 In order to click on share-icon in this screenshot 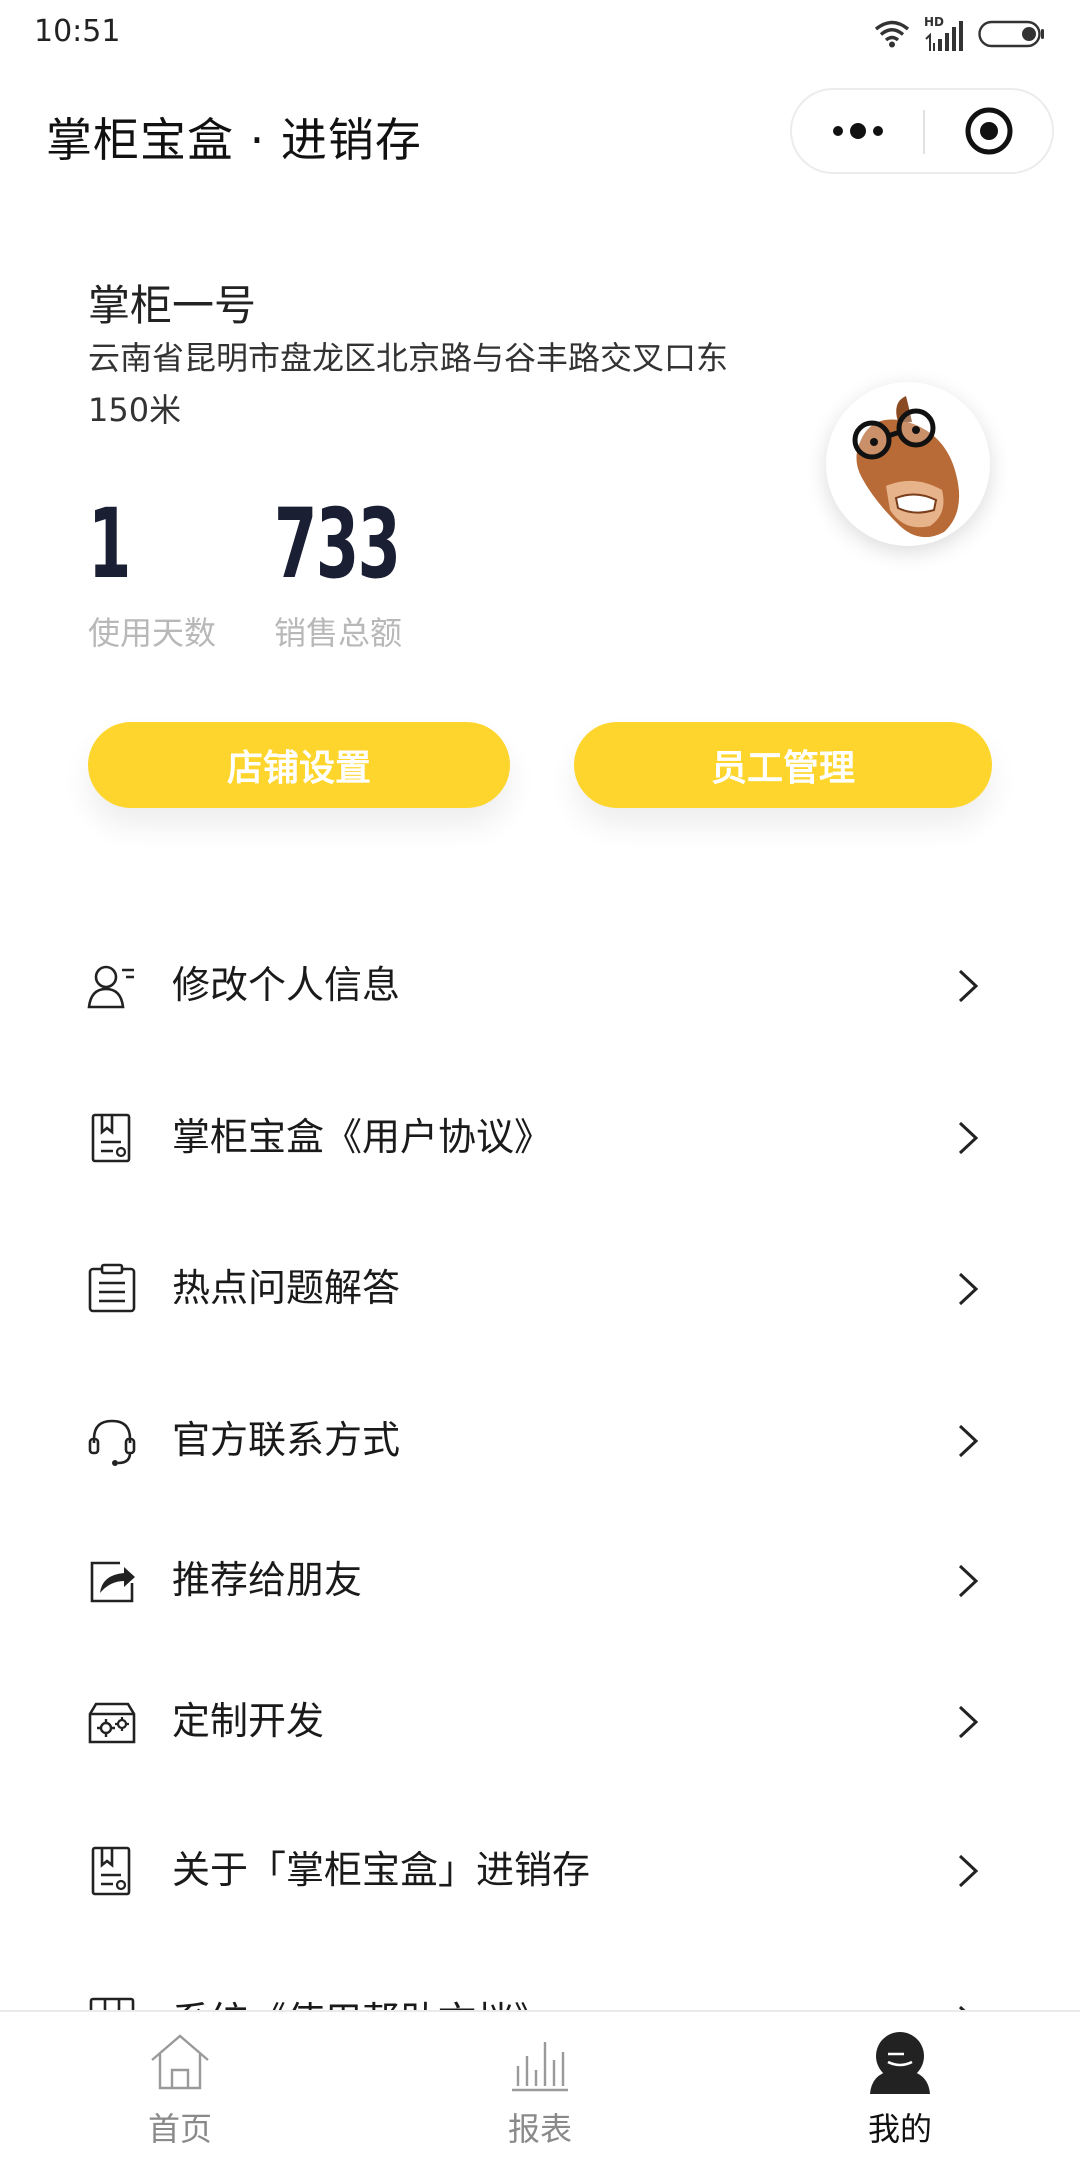, I will do `click(112, 1582)`.